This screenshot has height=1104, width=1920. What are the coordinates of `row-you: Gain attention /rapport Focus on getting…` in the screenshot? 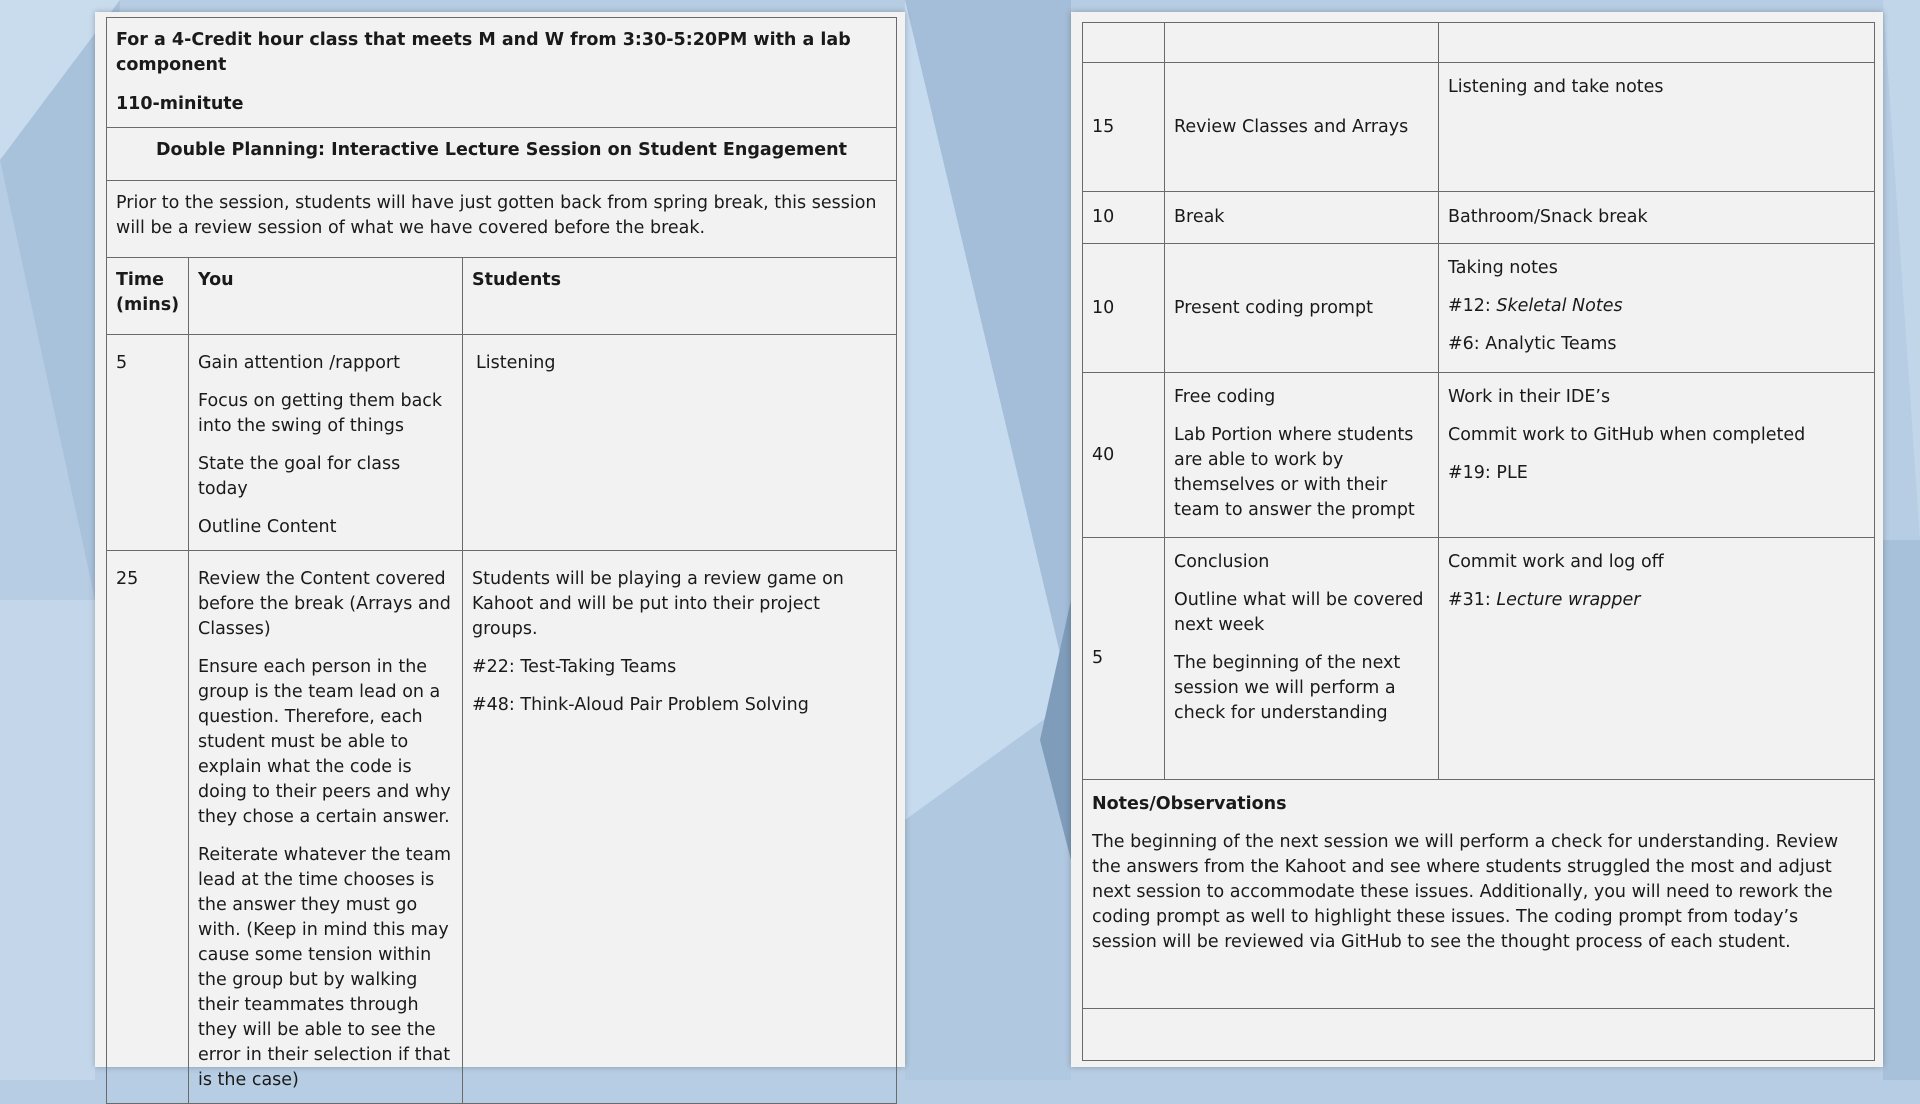 It's located at (325, 442).